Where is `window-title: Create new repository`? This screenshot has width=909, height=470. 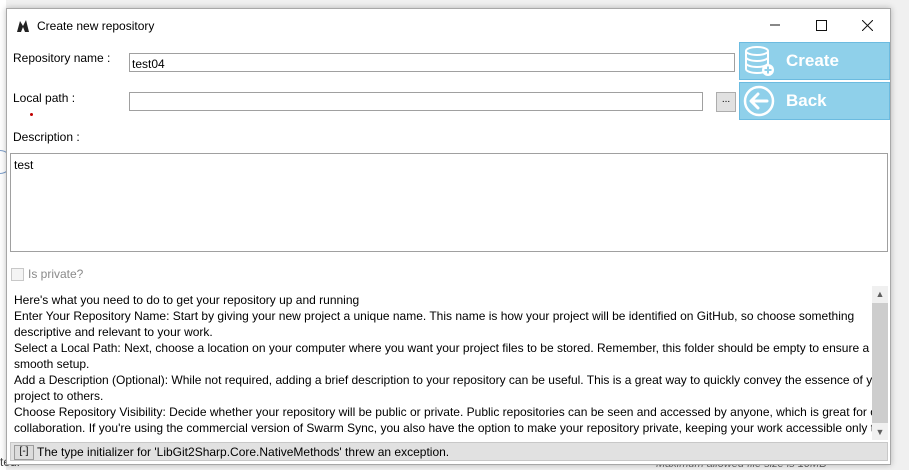 window-title: Create new repository is located at coordinates (96, 26).